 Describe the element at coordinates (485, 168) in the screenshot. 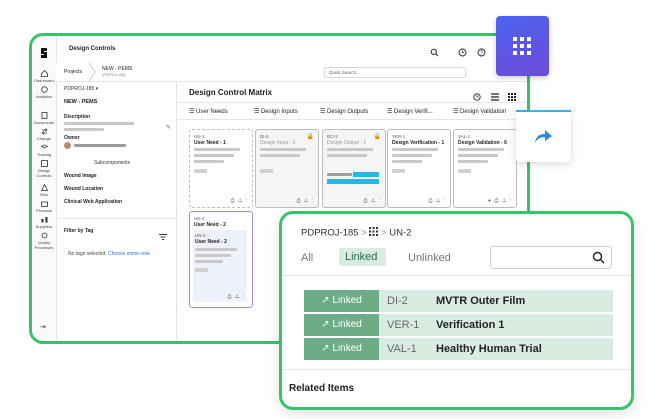

I see `matrix-card: VAL-1 Design Validation - 6 ● ⎙ ⚠ ⋮` at that location.